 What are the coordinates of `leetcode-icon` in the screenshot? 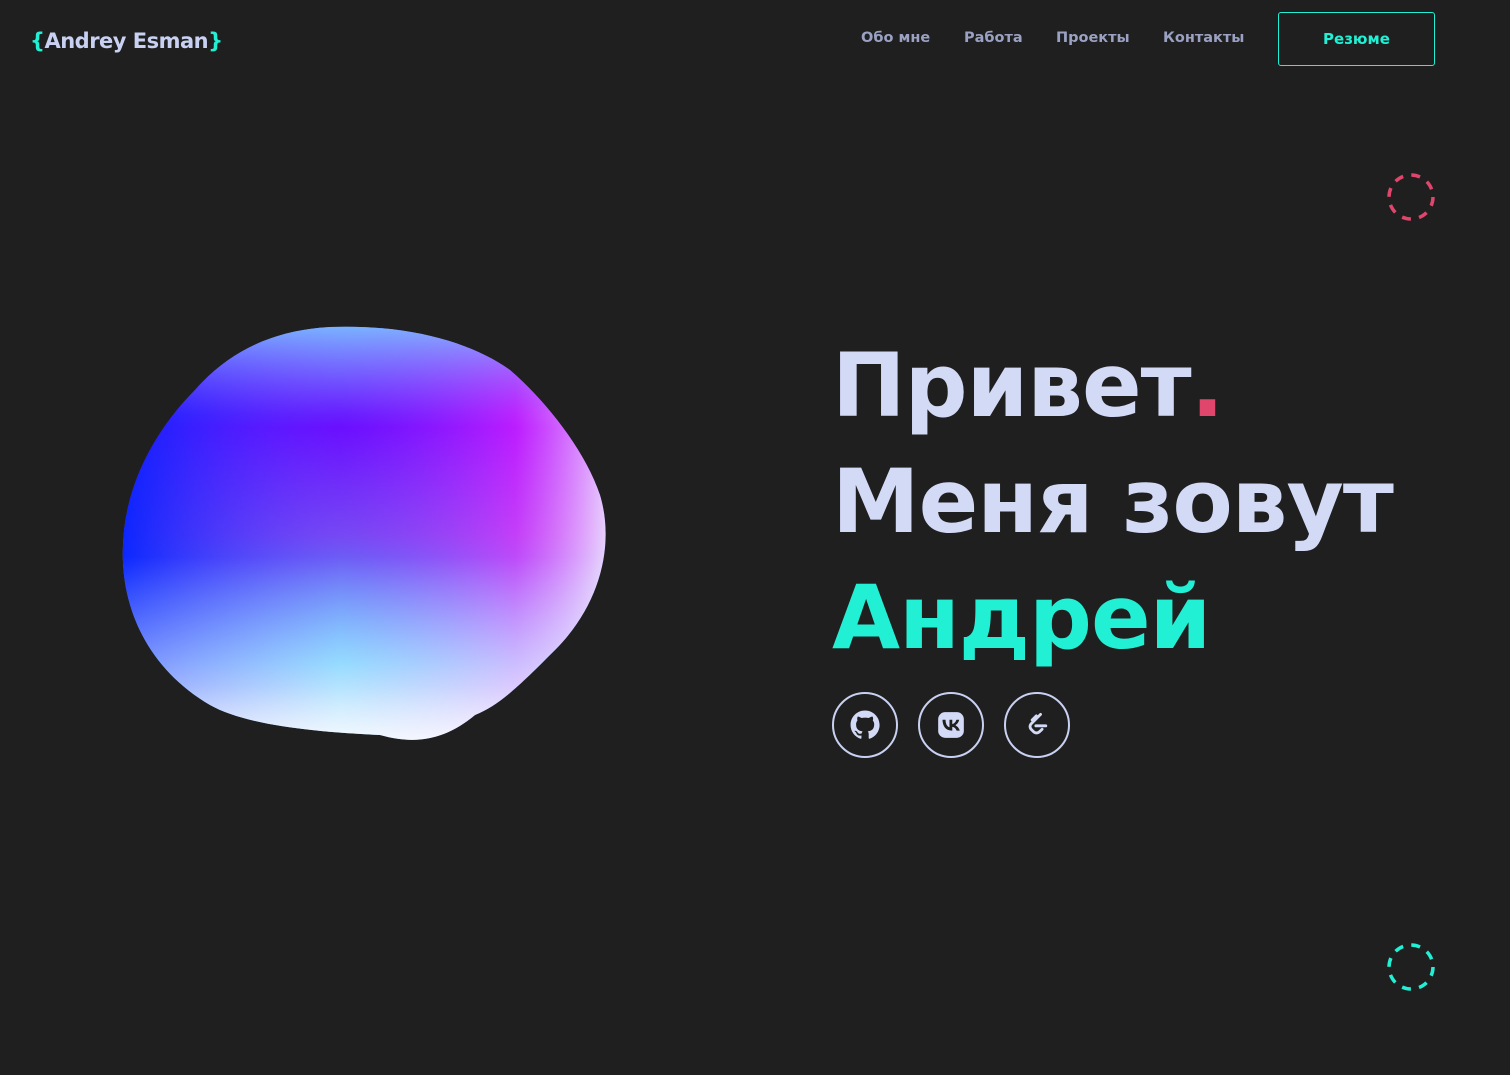 It's located at (1038, 723).